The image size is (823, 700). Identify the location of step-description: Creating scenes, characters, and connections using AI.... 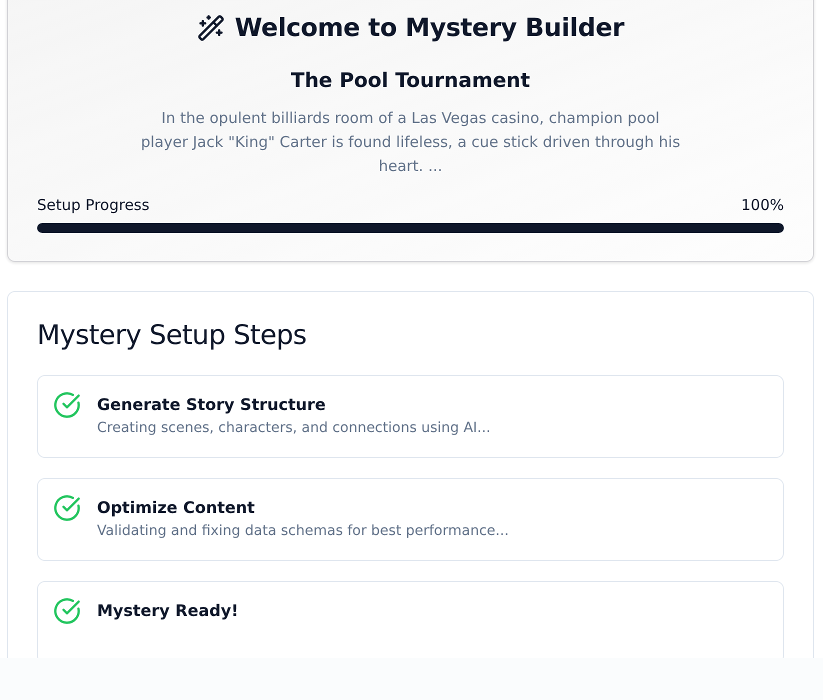
(294, 428).